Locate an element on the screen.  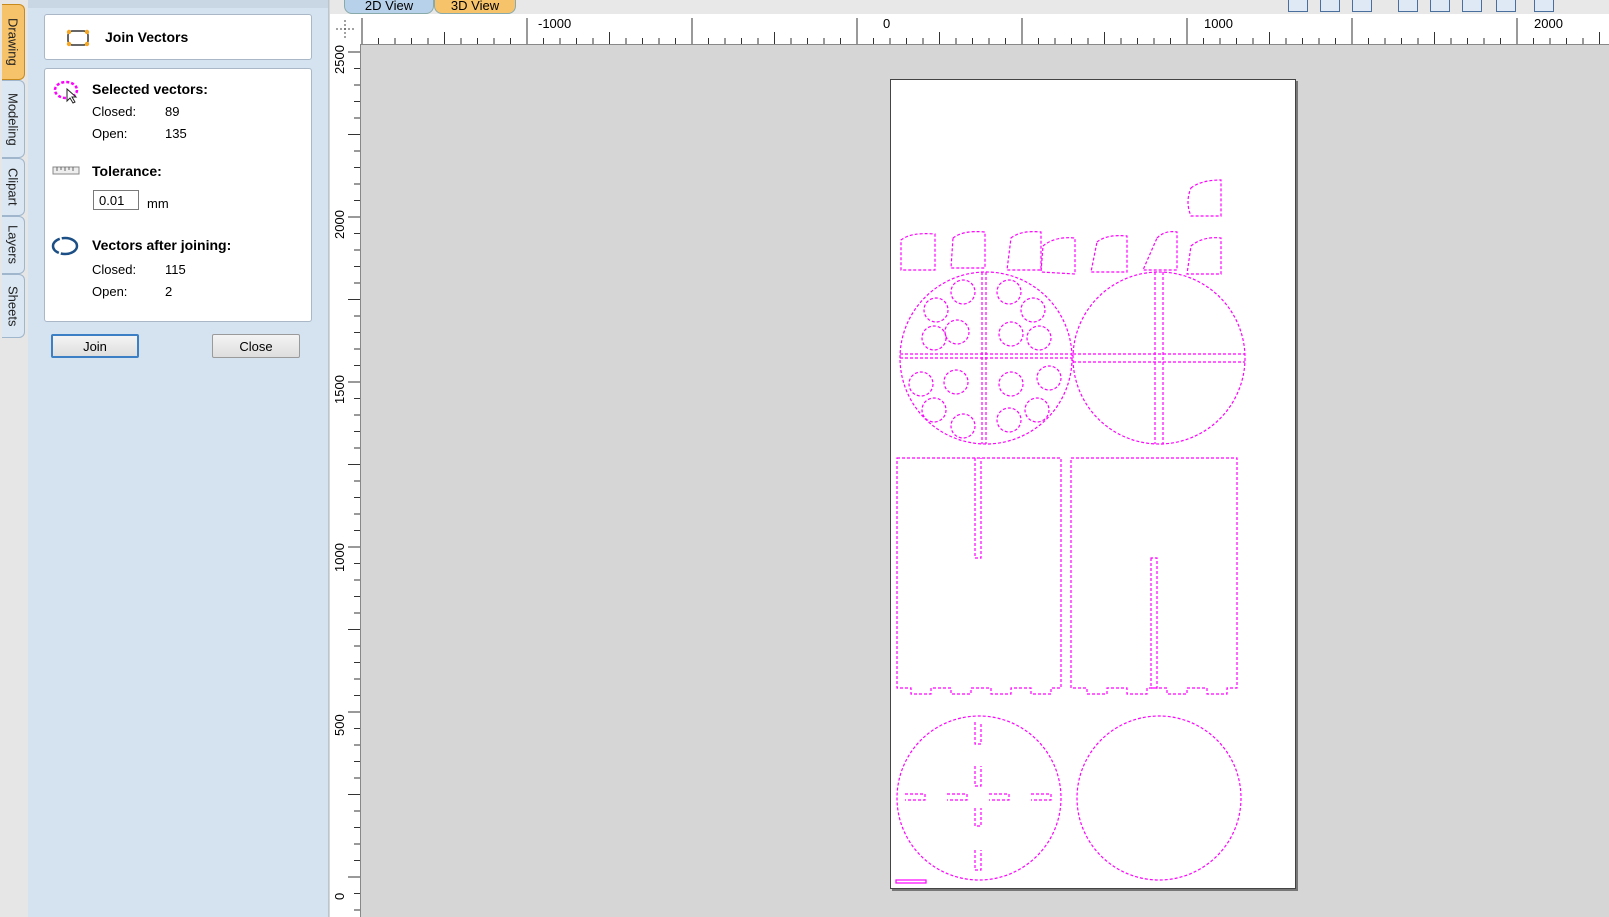
panel-title: Join Vectors is located at coordinates (147, 37).